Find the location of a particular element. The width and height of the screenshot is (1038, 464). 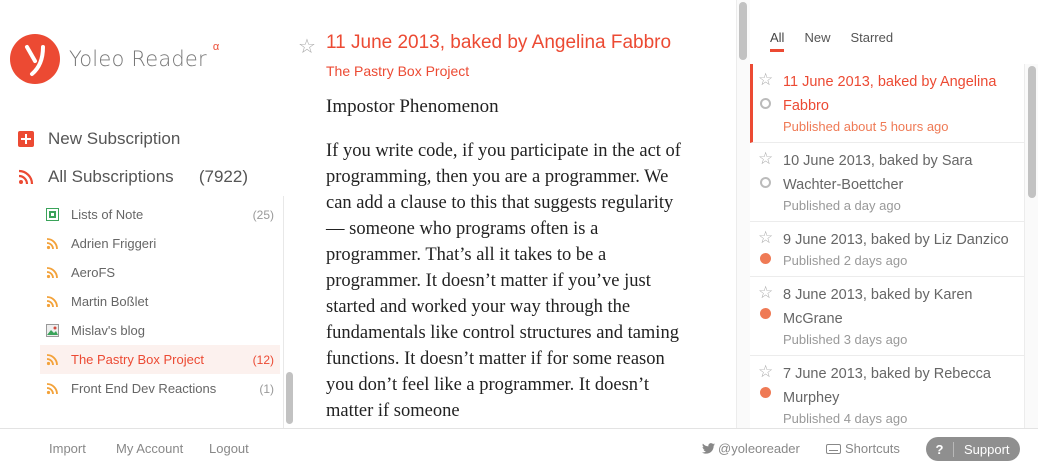

alpha-badge: α is located at coordinates (216, 47).